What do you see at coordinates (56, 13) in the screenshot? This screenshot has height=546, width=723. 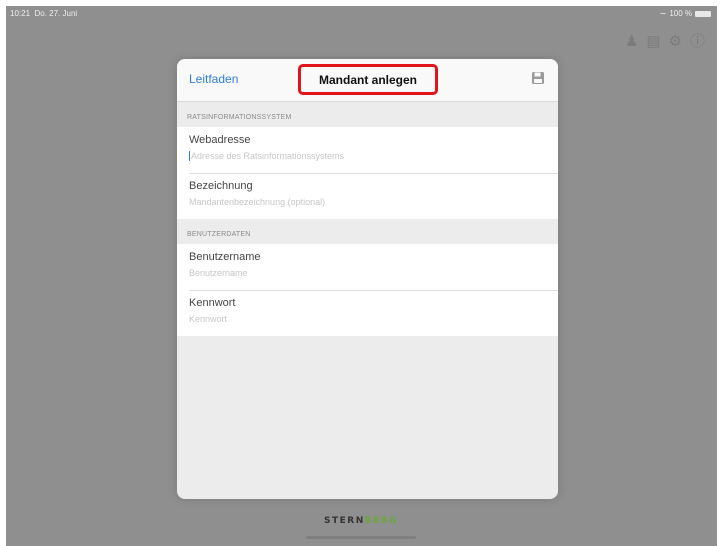 I see `status-date-value: Do. 27. Juni` at bounding box center [56, 13].